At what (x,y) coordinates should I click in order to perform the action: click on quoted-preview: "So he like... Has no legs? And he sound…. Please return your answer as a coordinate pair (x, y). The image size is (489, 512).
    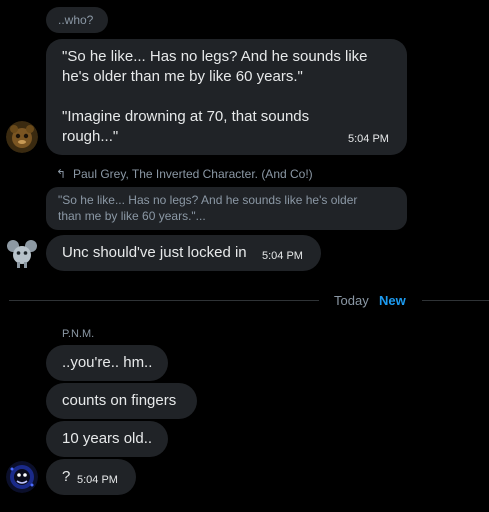
    Looking at the image, I should click on (226, 208).